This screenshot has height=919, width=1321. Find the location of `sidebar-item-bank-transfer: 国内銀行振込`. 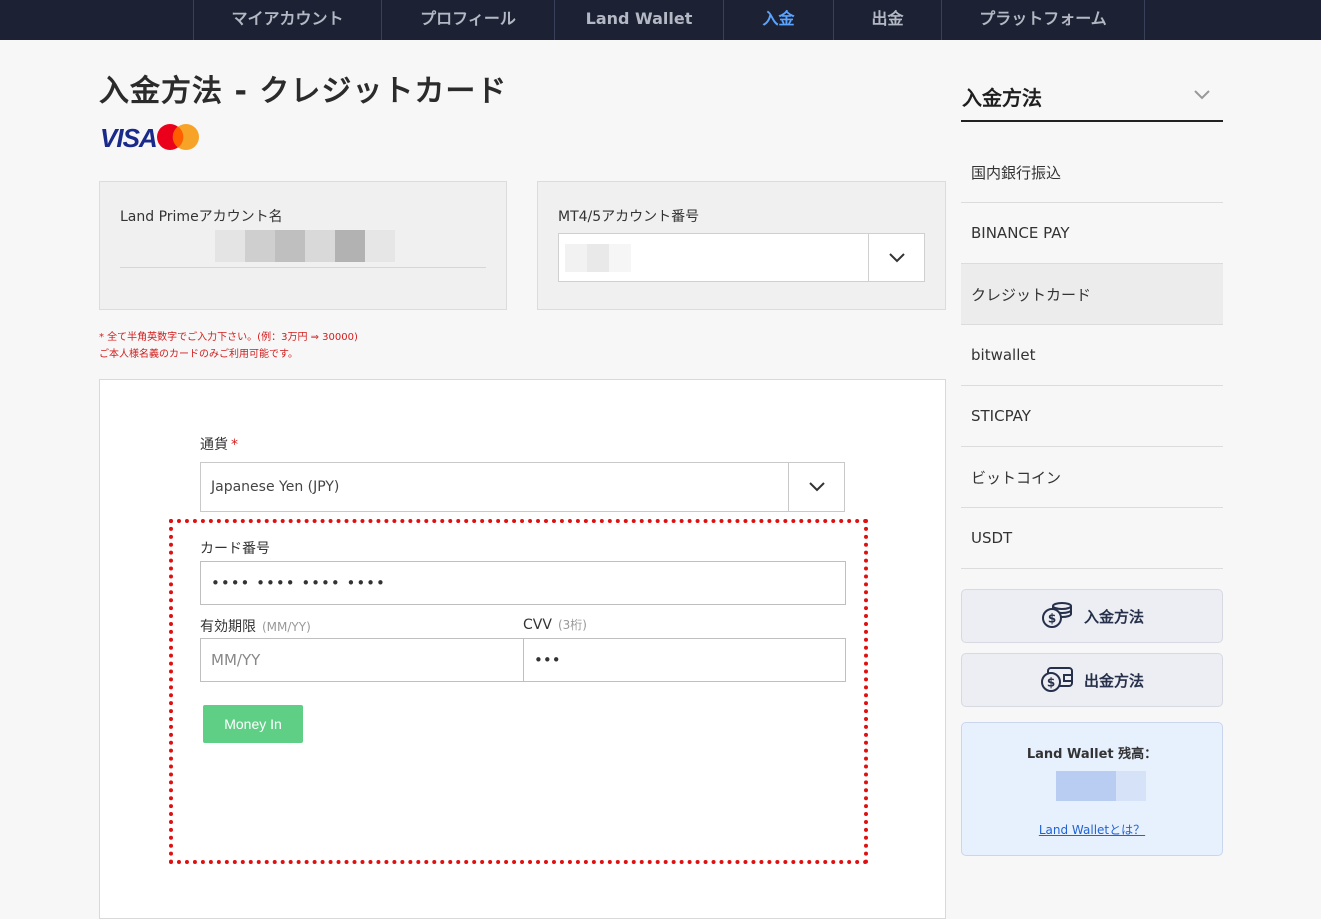

sidebar-item-bank-transfer: 国内銀行振込 is located at coordinates (1092, 172).